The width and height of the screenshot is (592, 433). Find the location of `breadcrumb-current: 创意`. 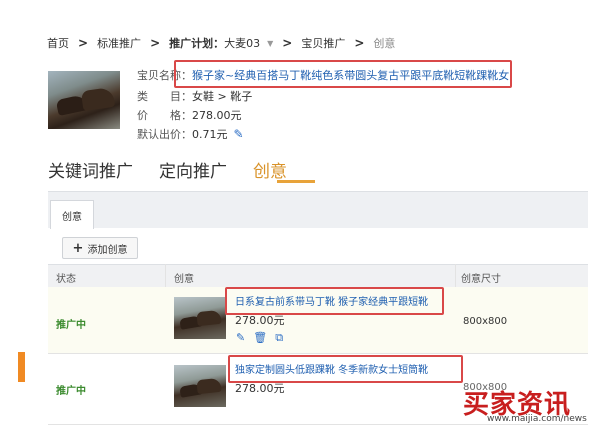

breadcrumb-current: 创意 is located at coordinates (384, 43).